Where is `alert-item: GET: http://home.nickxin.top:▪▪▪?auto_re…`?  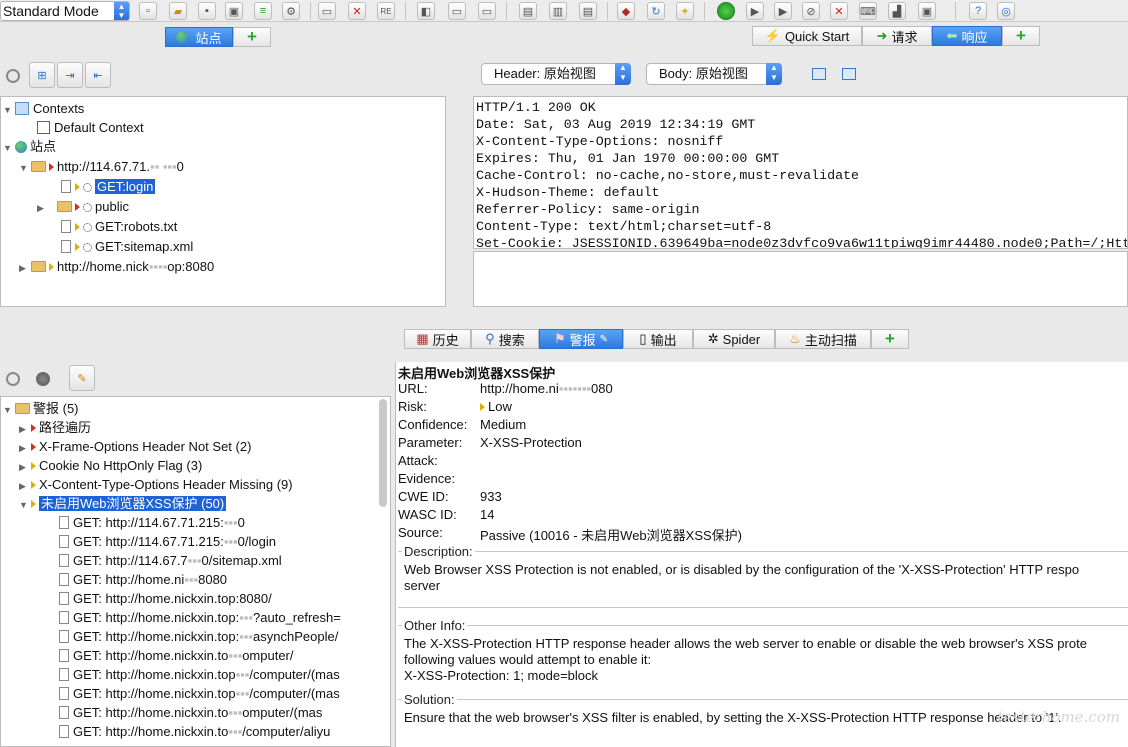
alert-item: GET: http://home.nickxin.top:▪▪▪?auto_re… is located at coordinates (200, 617).